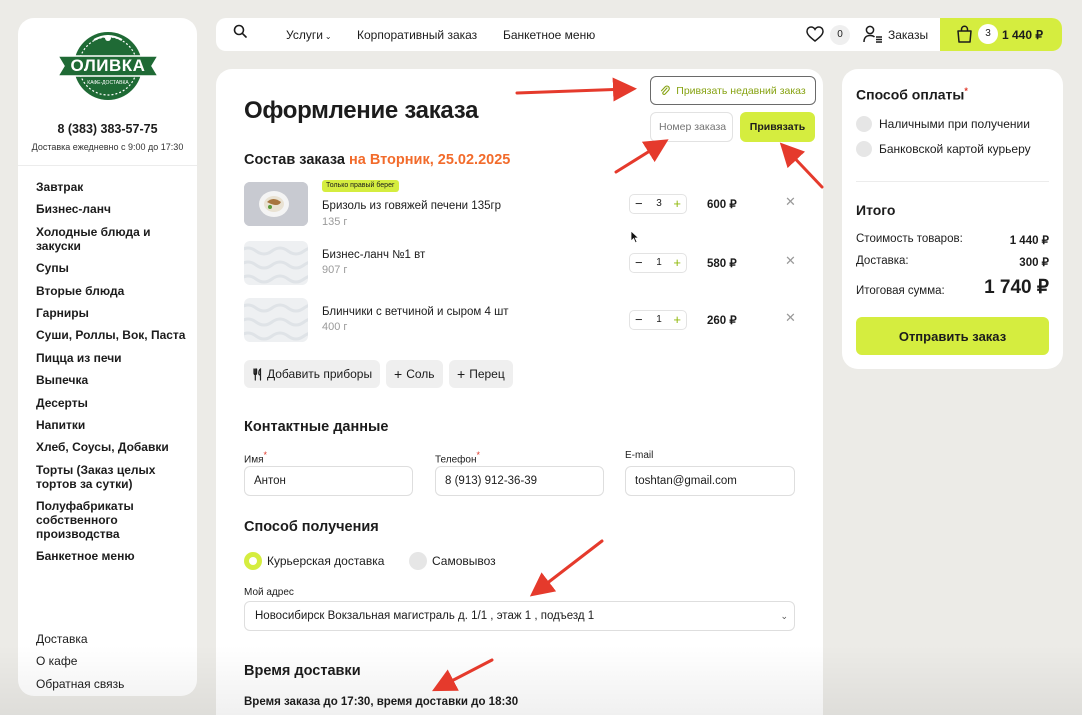 The width and height of the screenshot is (1082, 715). What do you see at coordinates (417, 35) in the screenshot?
I see `nav-corporate-order: Корпоративный заказ` at bounding box center [417, 35].